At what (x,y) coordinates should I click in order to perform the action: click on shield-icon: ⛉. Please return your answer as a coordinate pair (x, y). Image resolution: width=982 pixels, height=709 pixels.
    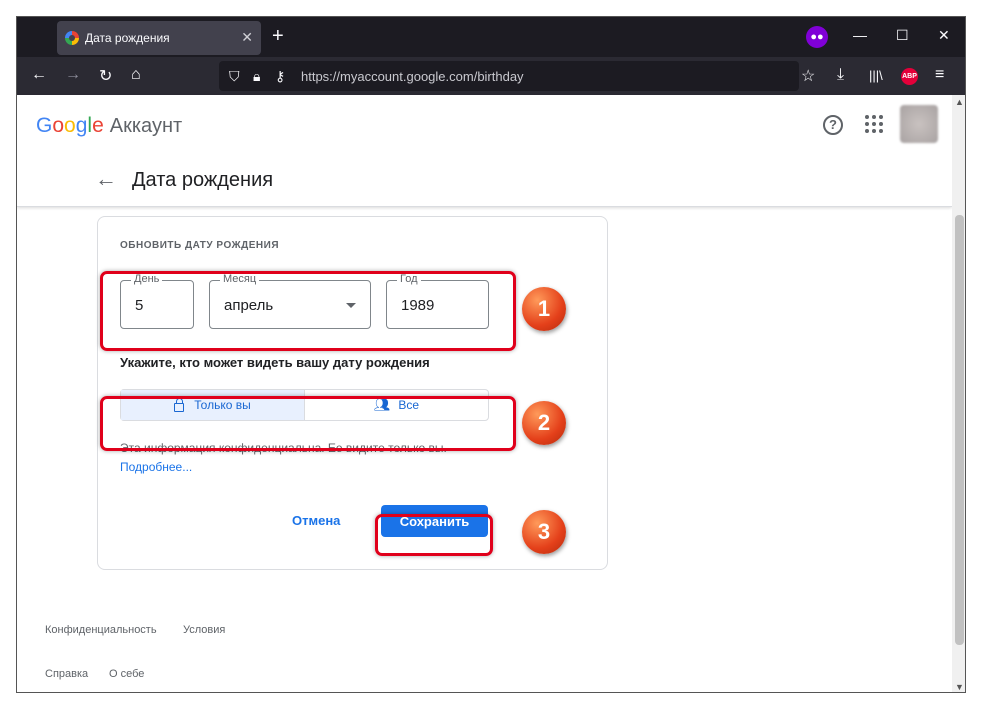
    Looking at the image, I should click on (234, 76).